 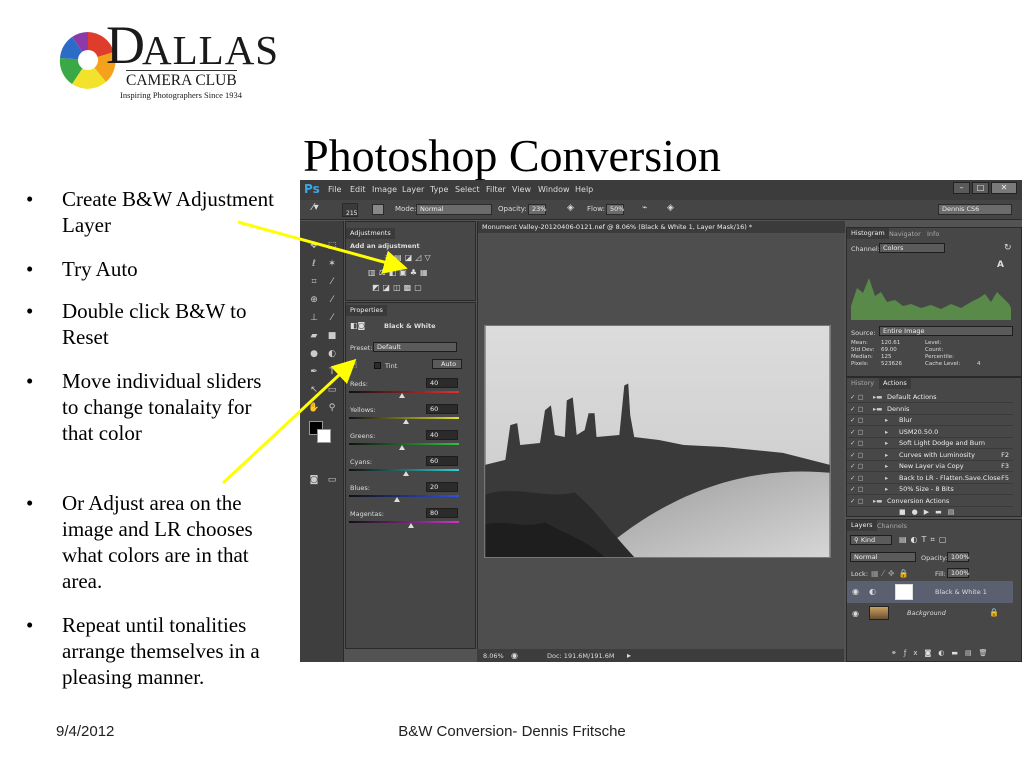 What do you see at coordinates (629, 655) in the screenshot?
I see `status-menu-arrow-icon: ▸` at bounding box center [629, 655].